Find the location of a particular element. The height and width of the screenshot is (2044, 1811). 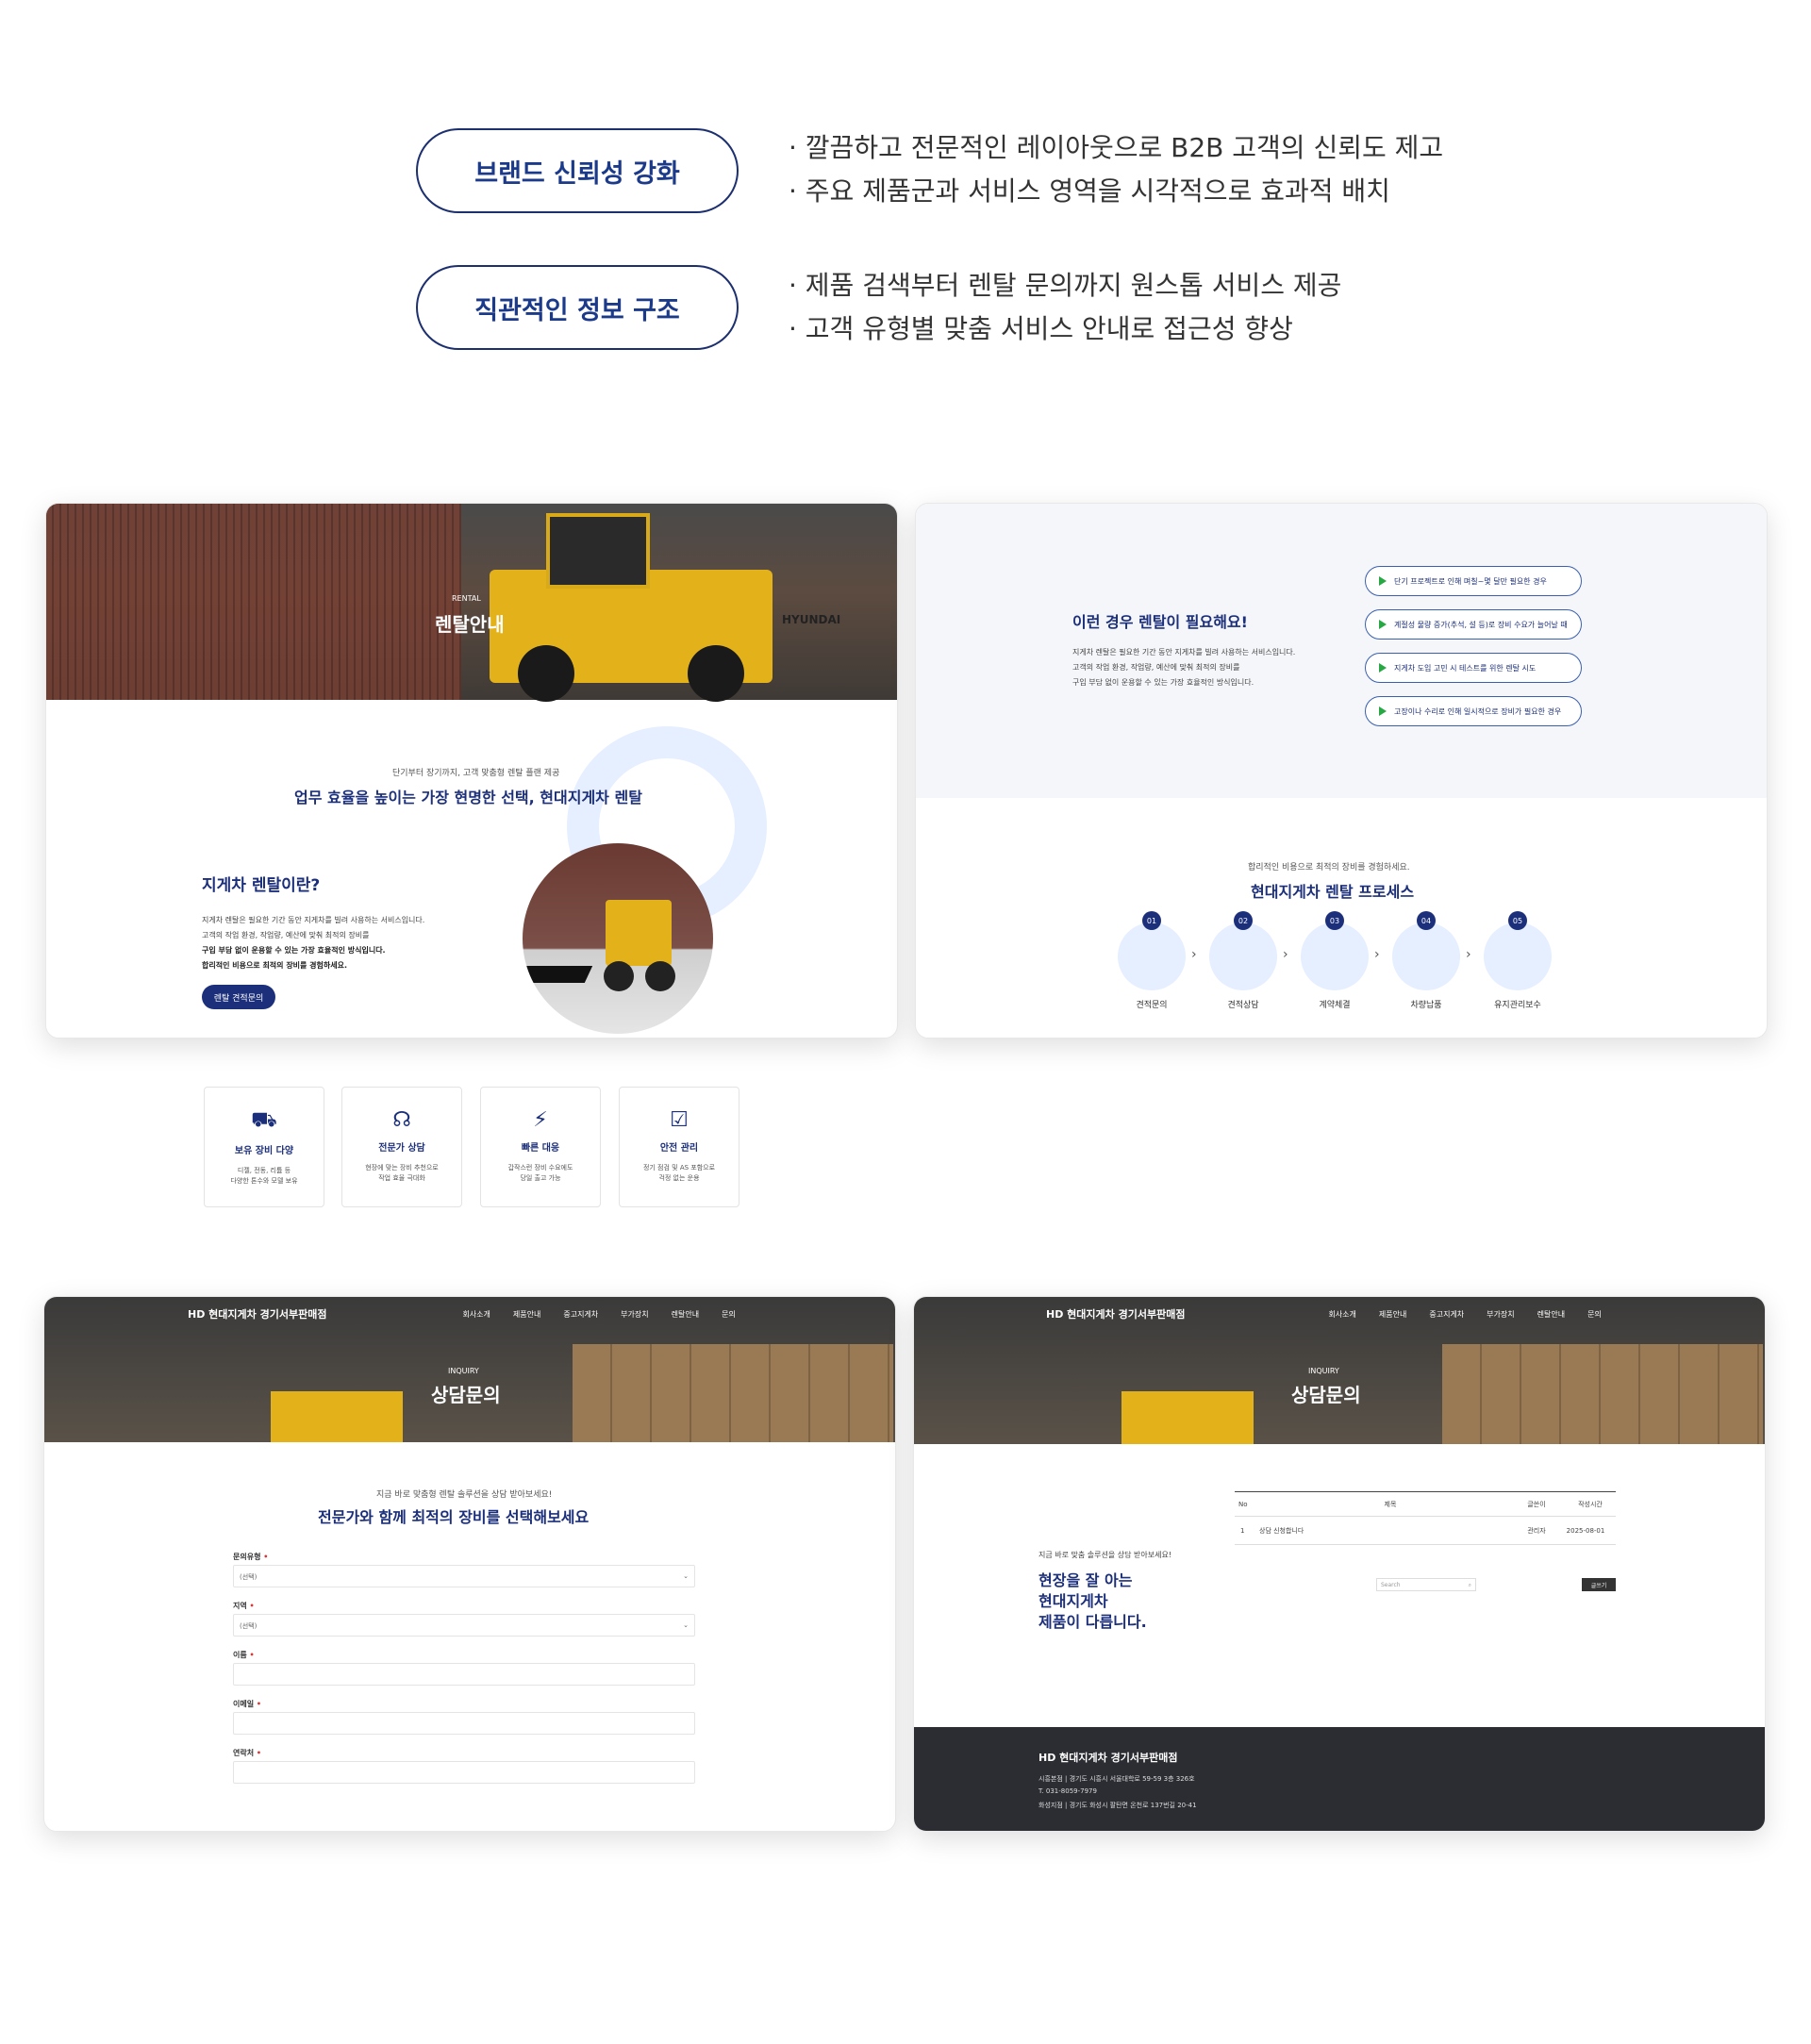

process-step: 02 견적상담 is located at coordinates (1243, 961).